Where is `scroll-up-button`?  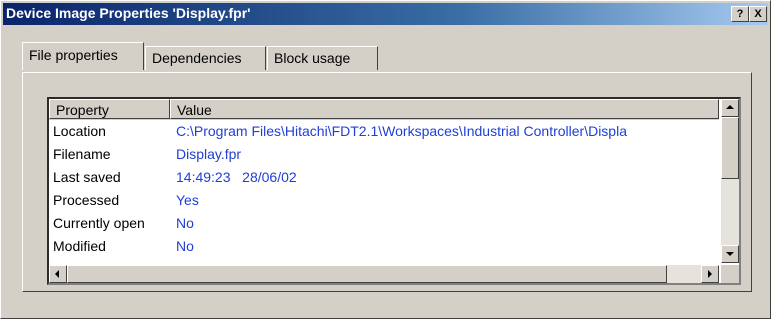
scroll-up-button is located at coordinates (730, 108).